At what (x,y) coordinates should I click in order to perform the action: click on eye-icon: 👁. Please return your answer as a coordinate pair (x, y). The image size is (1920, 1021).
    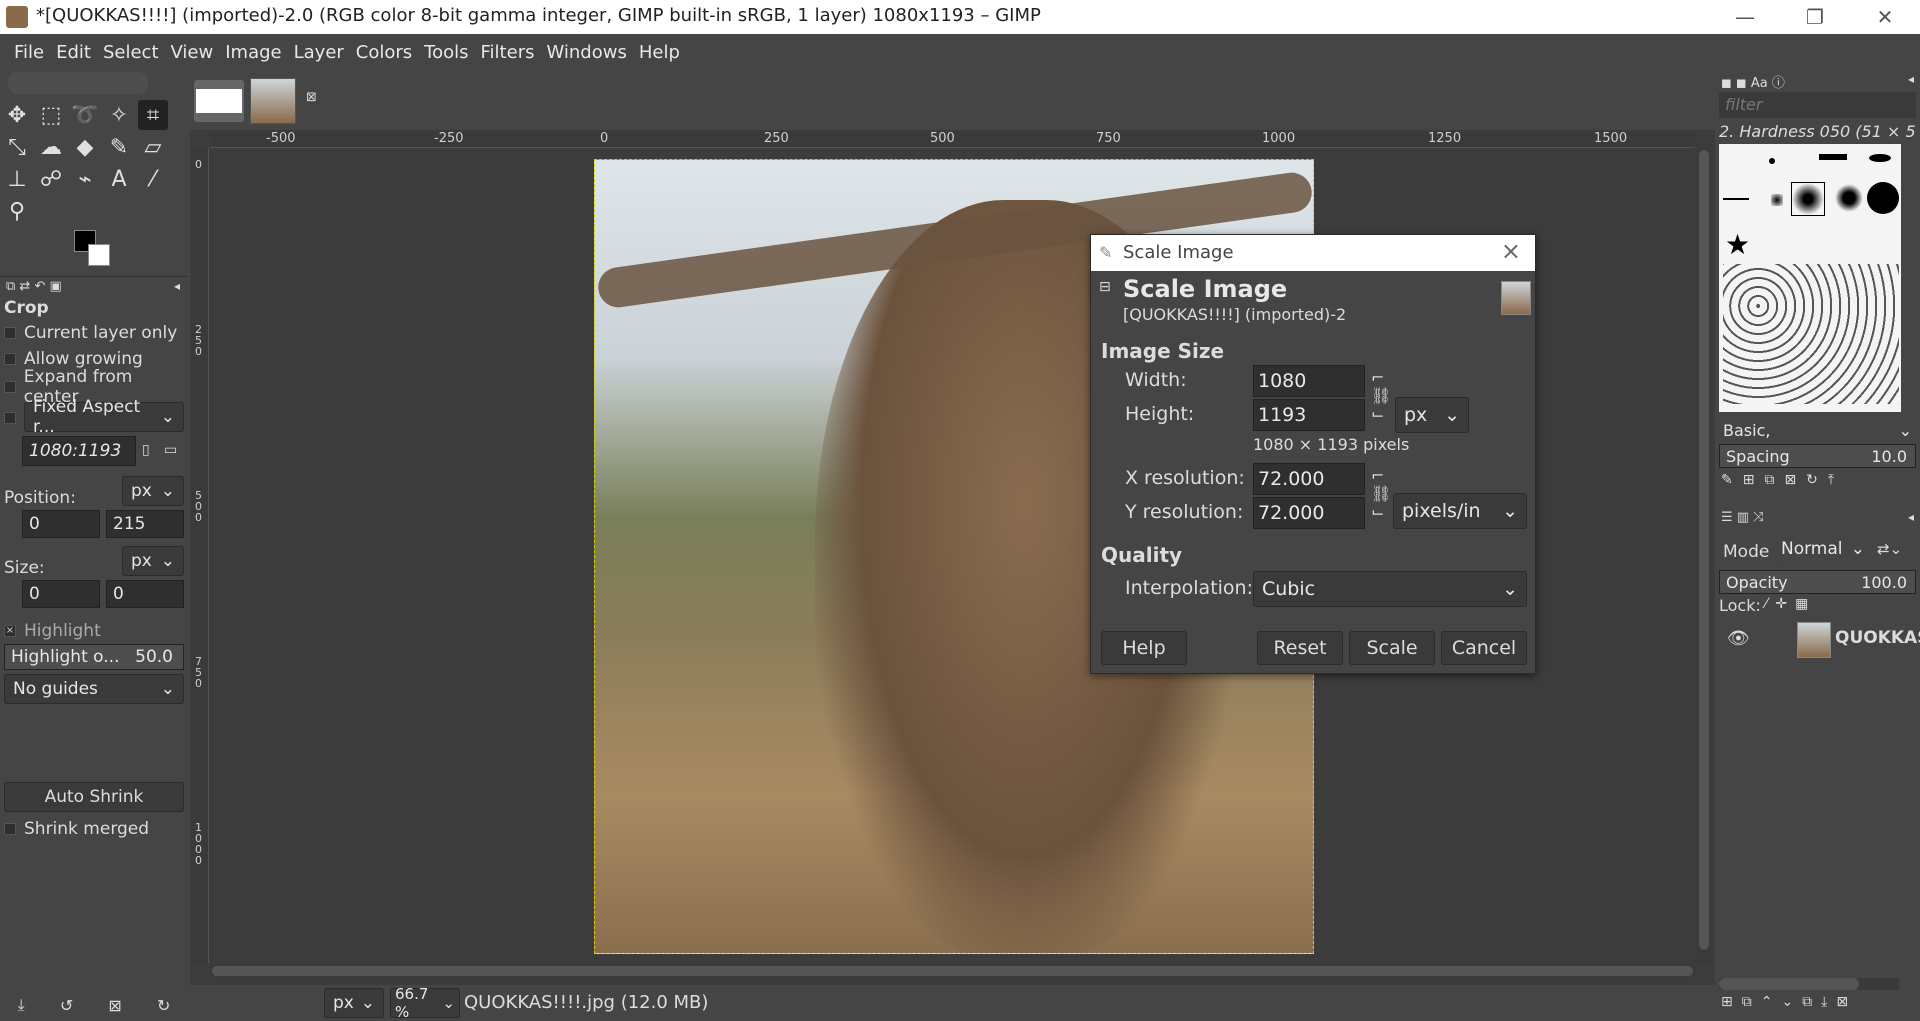
    Looking at the image, I should click on (1738, 638).